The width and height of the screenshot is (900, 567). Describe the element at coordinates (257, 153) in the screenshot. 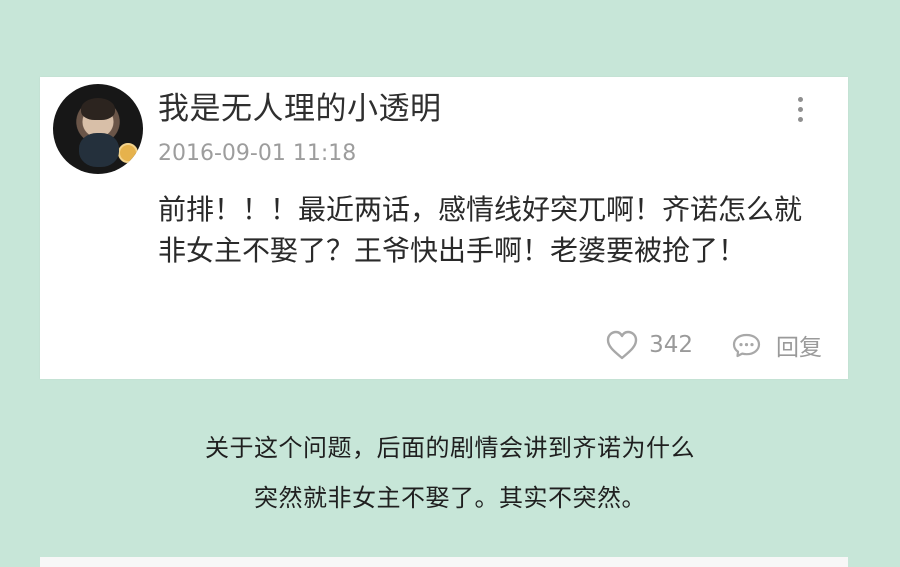

I see `post-timestamp: 2016-09-01 11:18` at that location.